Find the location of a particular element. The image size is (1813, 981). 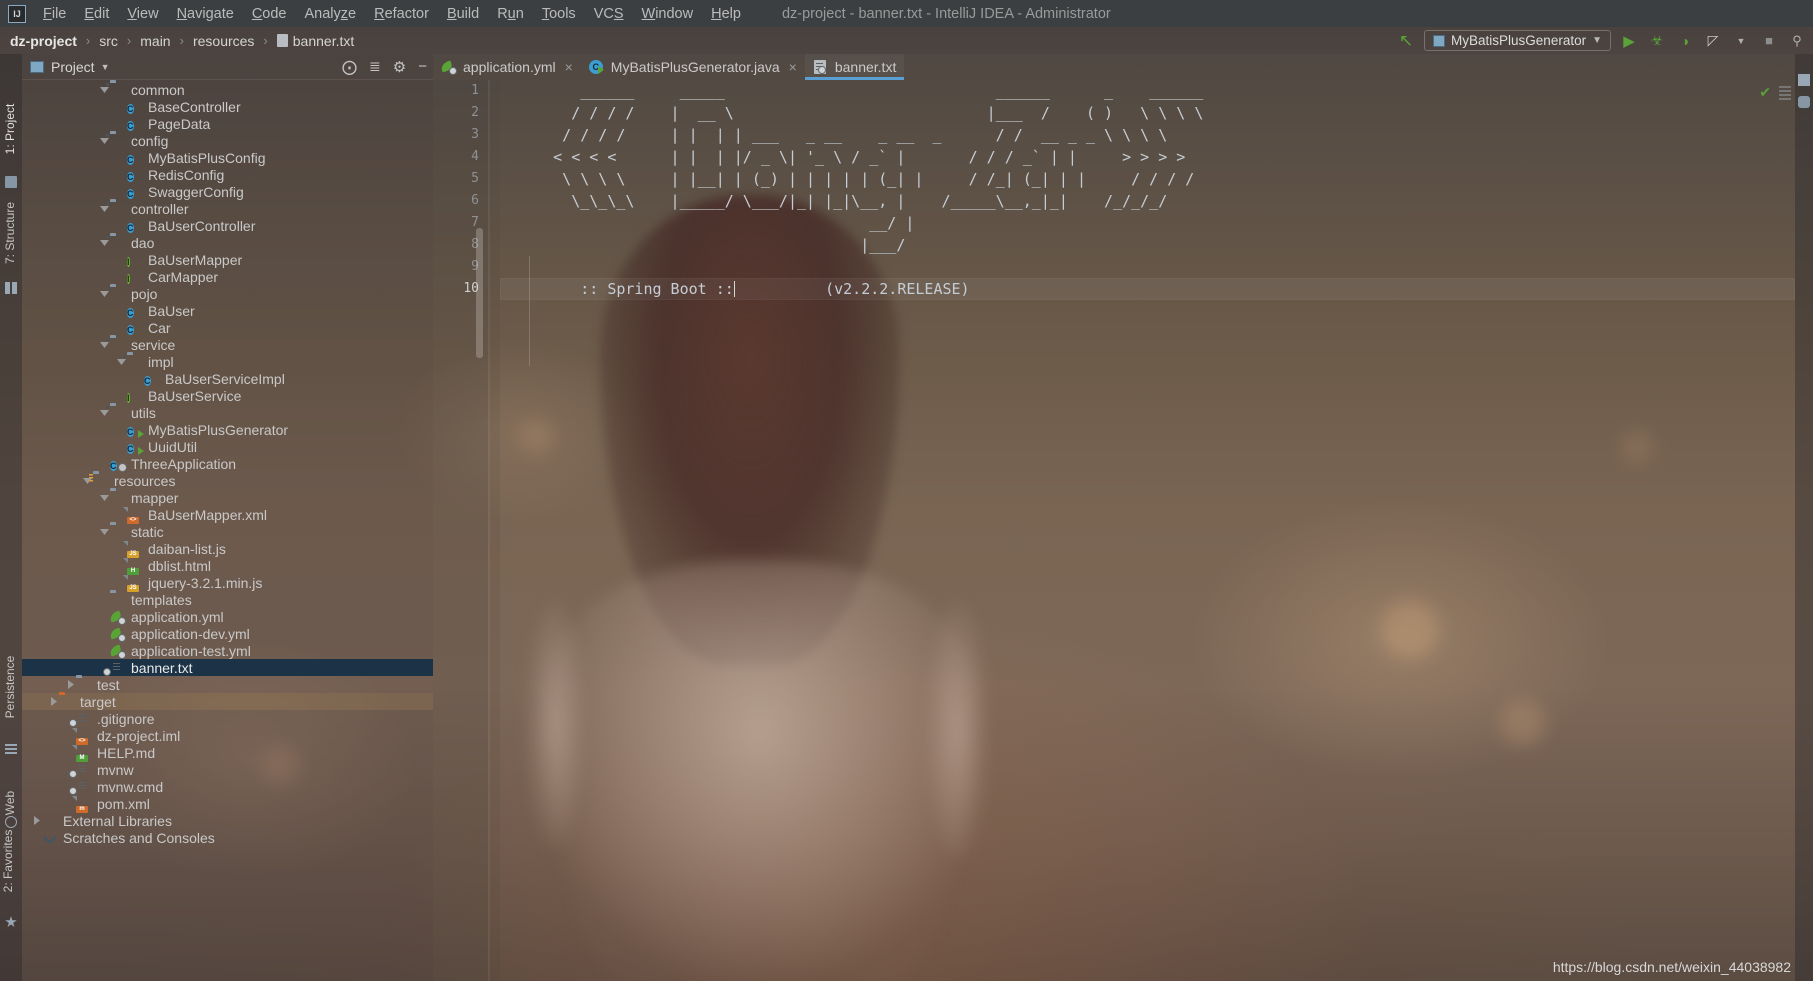

tree-node-dao: dao is located at coordinates (227, 242).